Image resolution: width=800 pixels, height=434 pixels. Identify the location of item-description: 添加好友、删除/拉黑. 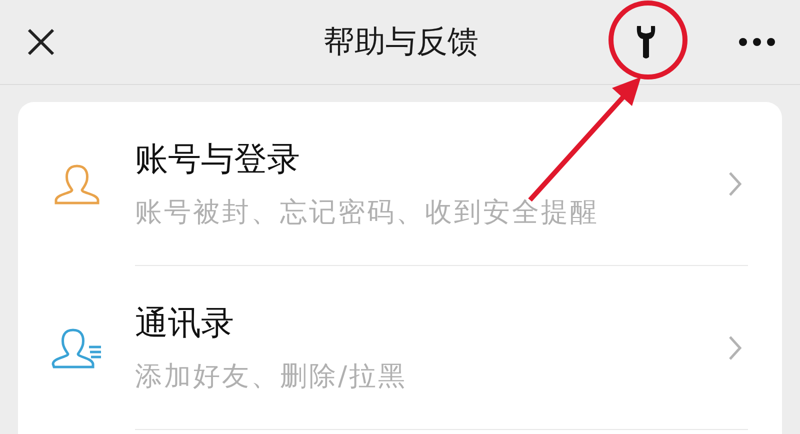
(271, 377).